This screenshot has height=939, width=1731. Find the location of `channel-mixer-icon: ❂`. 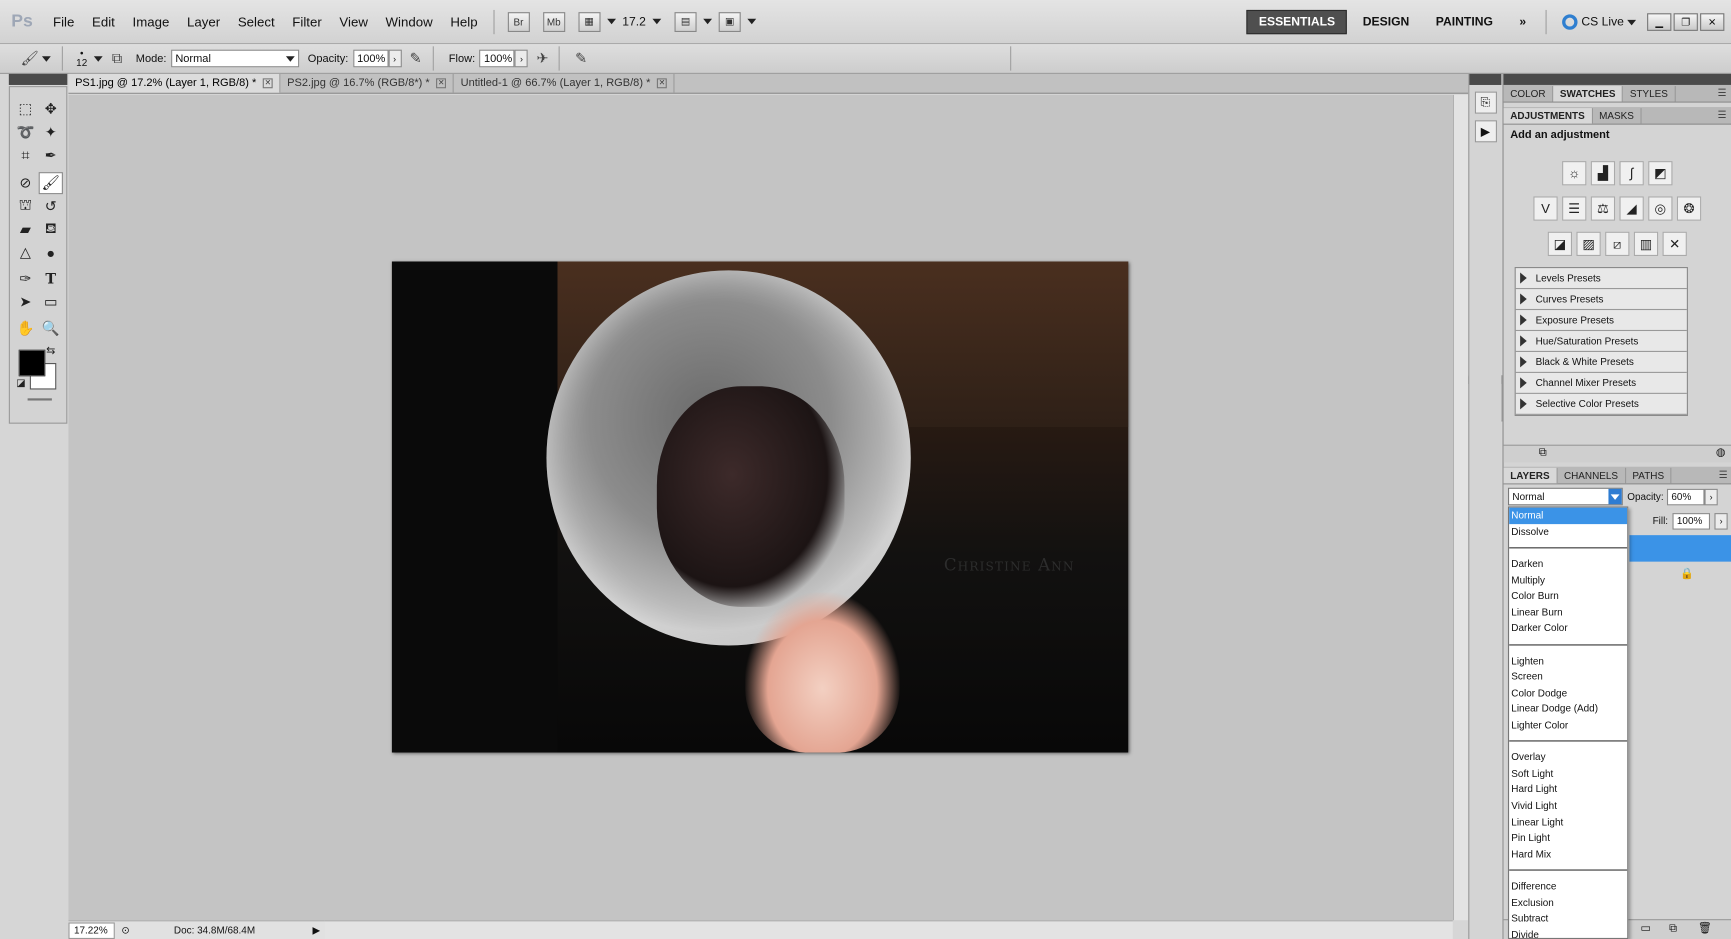

channel-mixer-icon: ❂ is located at coordinates (1689, 208).